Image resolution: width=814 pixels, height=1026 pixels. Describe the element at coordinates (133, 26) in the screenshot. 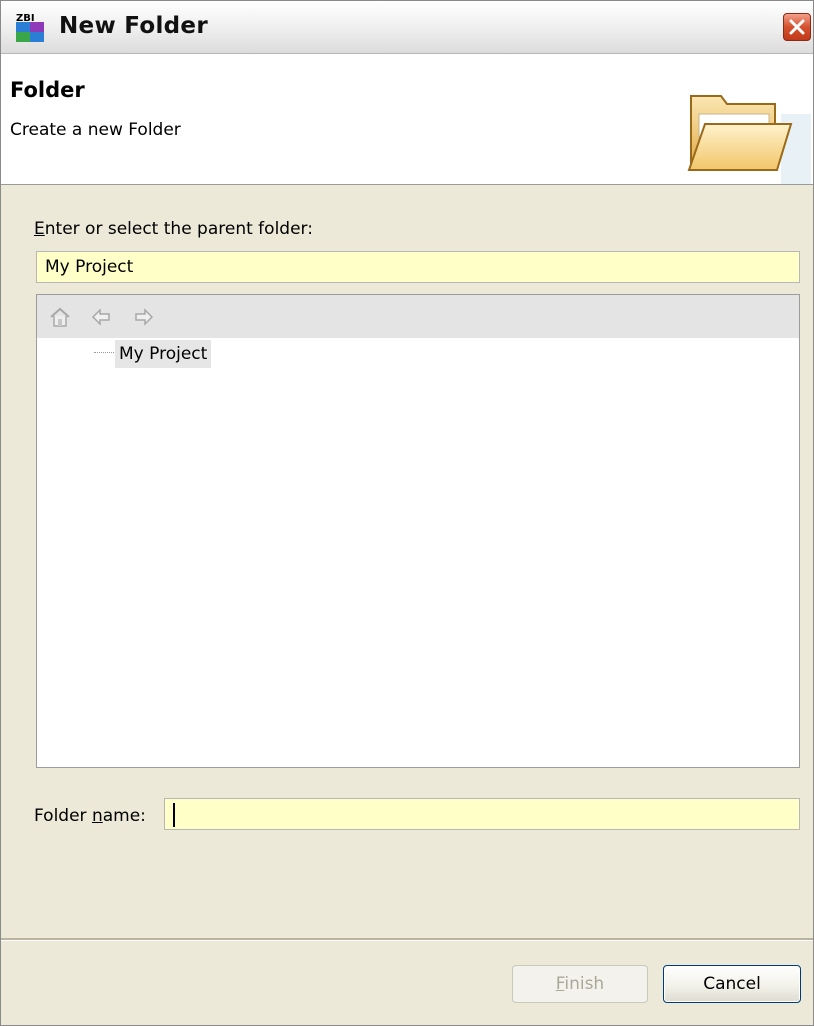

I see `window-title: New Folder` at that location.